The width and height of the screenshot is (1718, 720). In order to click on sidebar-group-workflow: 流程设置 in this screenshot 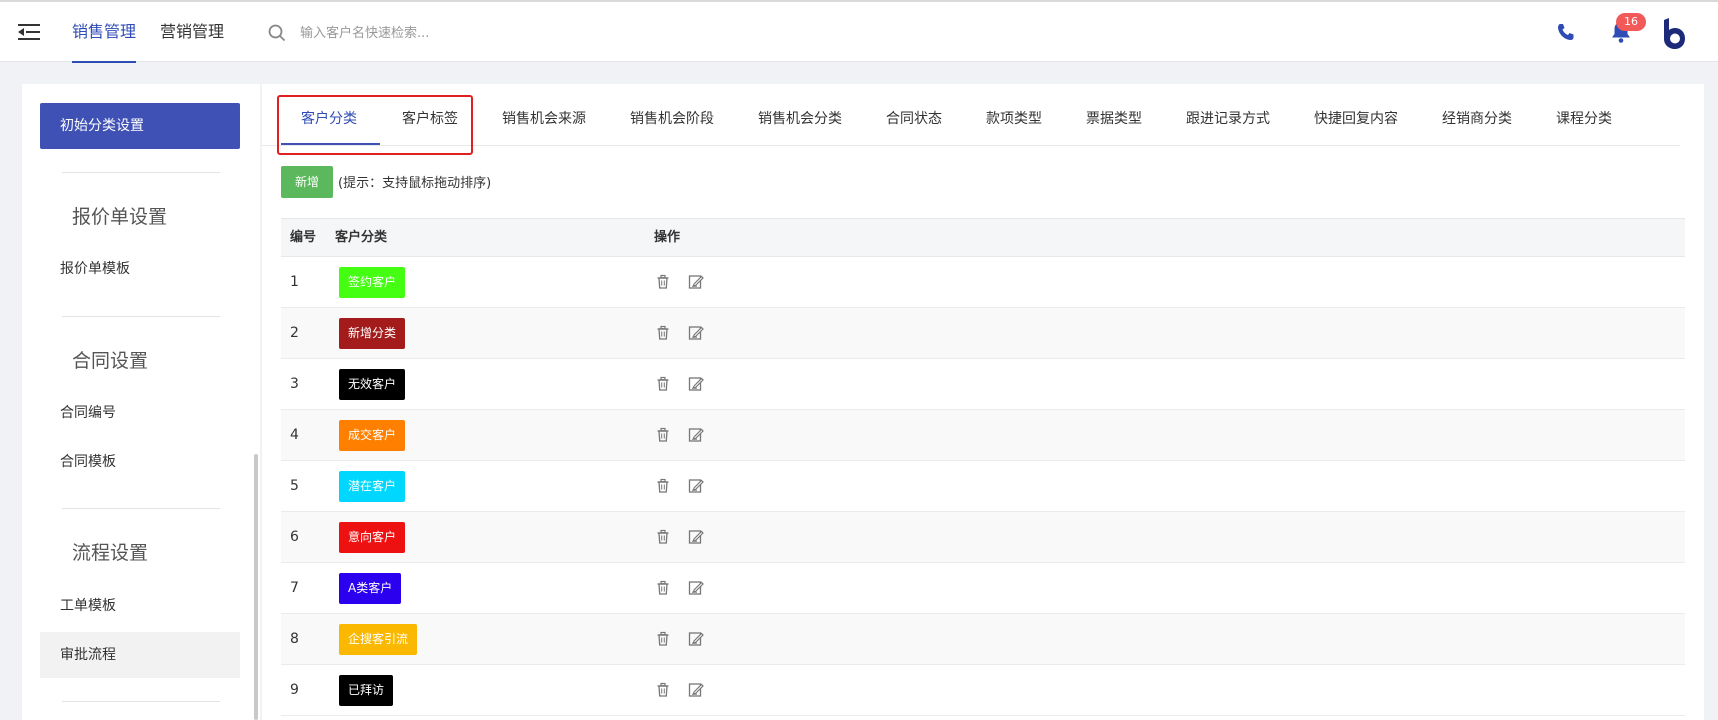, I will do `click(110, 553)`.